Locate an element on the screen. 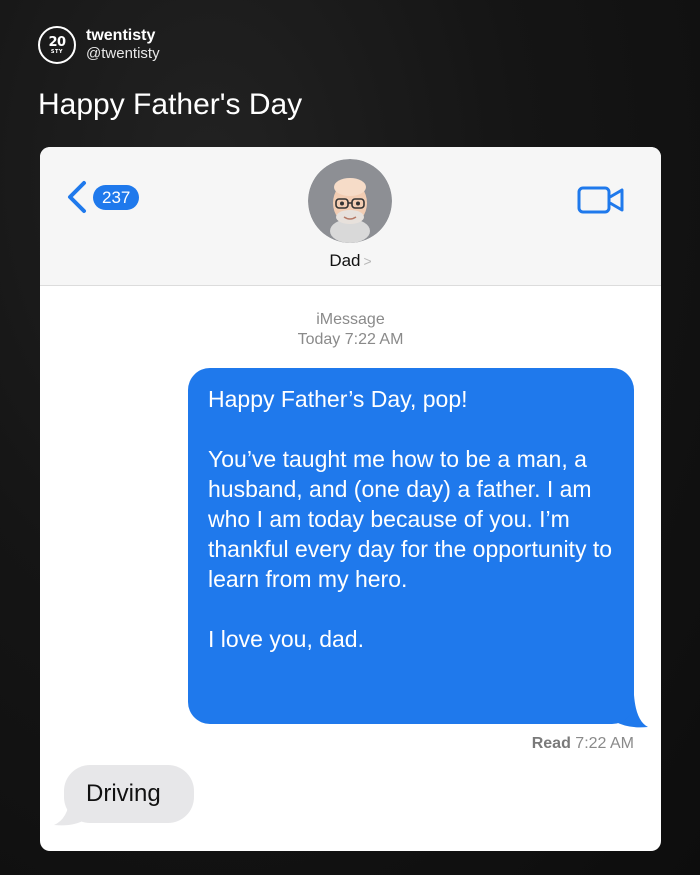 The width and height of the screenshot is (700, 875). avatar is located at coordinates (350, 201).